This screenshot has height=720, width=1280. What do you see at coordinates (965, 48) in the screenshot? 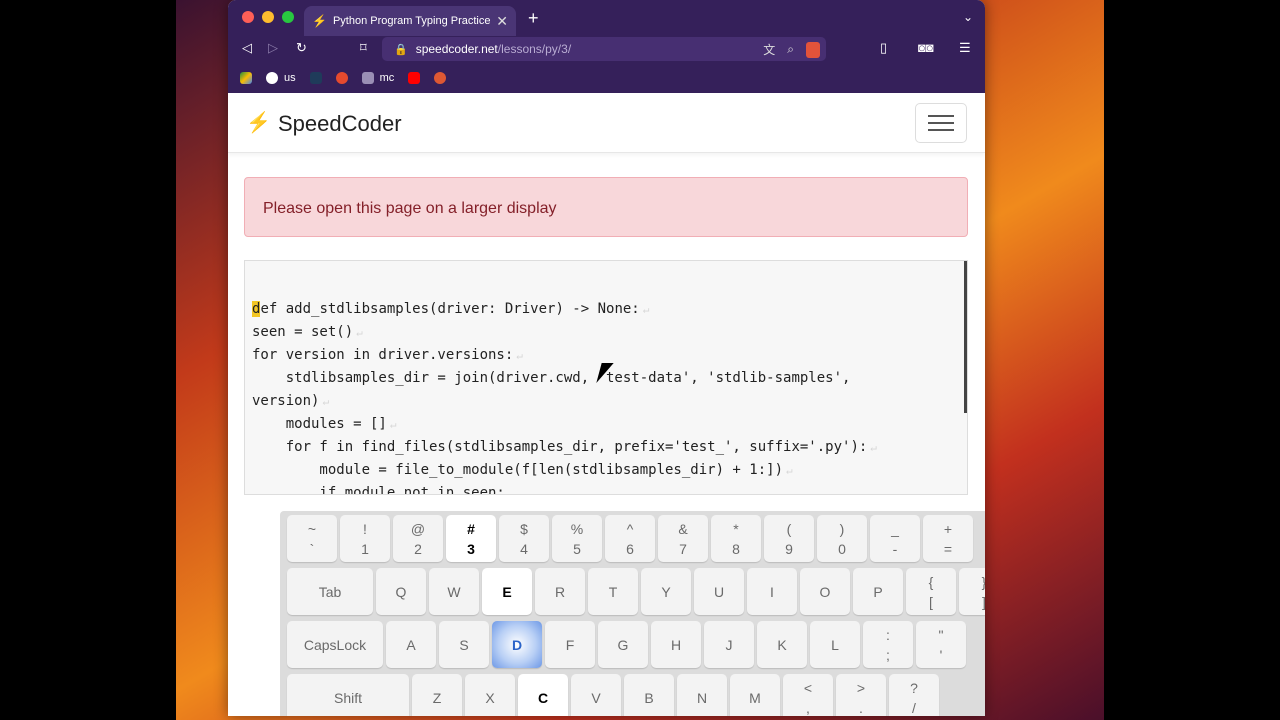
I see `menu-icon: ☰` at bounding box center [965, 48].